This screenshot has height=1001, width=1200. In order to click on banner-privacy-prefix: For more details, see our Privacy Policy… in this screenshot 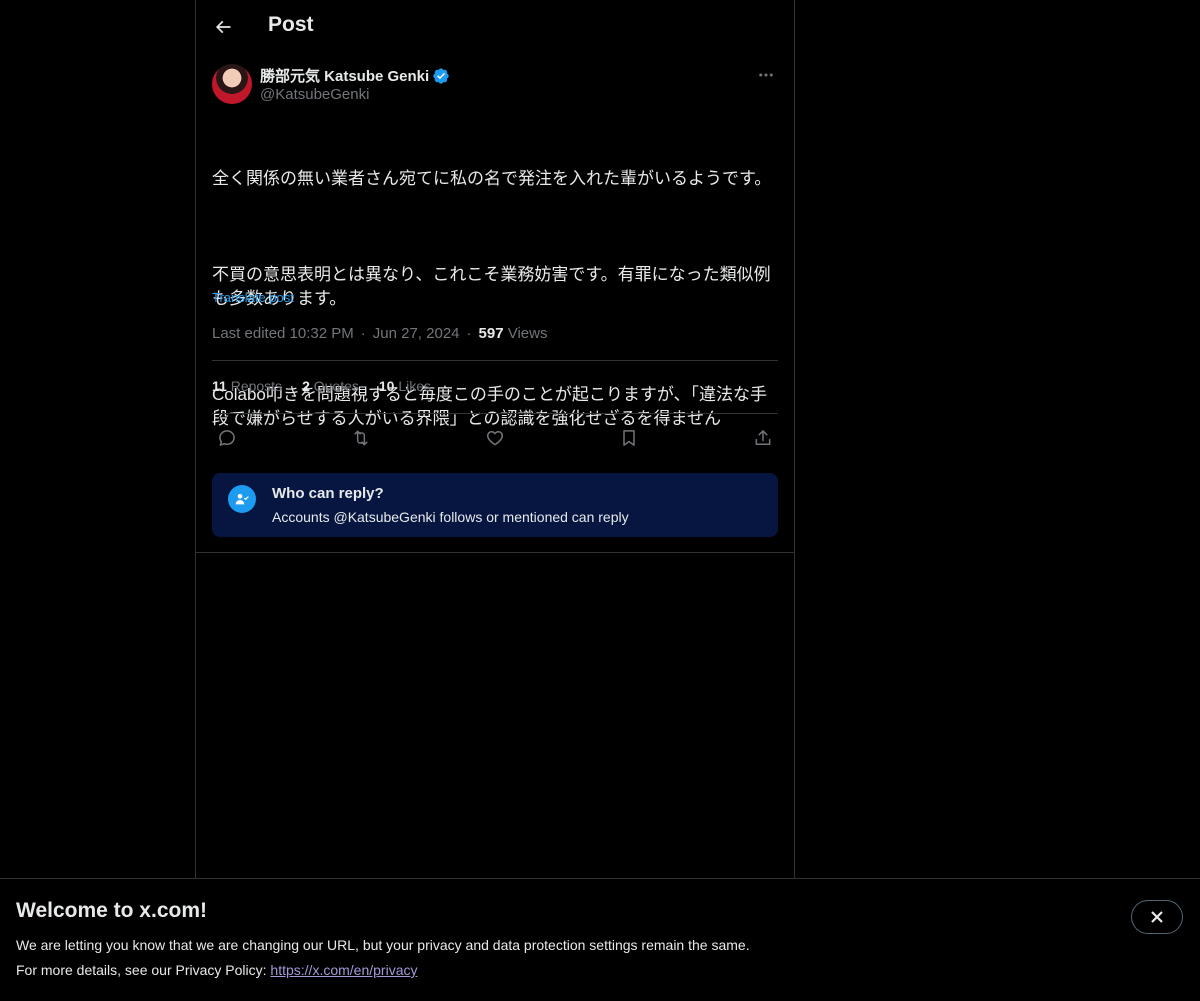, I will do `click(143, 970)`.